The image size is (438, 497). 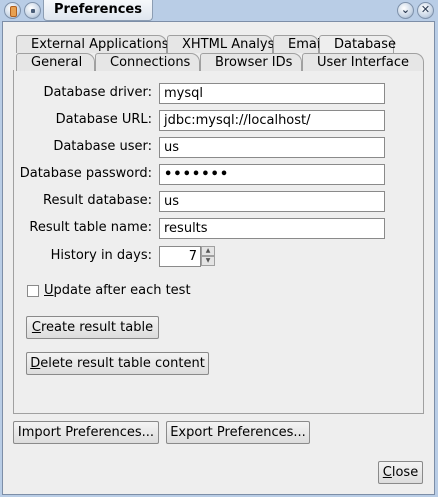 What do you see at coordinates (298, 44) in the screenshot?
I see `tab-email: Email` at bounding box center [298, 44].